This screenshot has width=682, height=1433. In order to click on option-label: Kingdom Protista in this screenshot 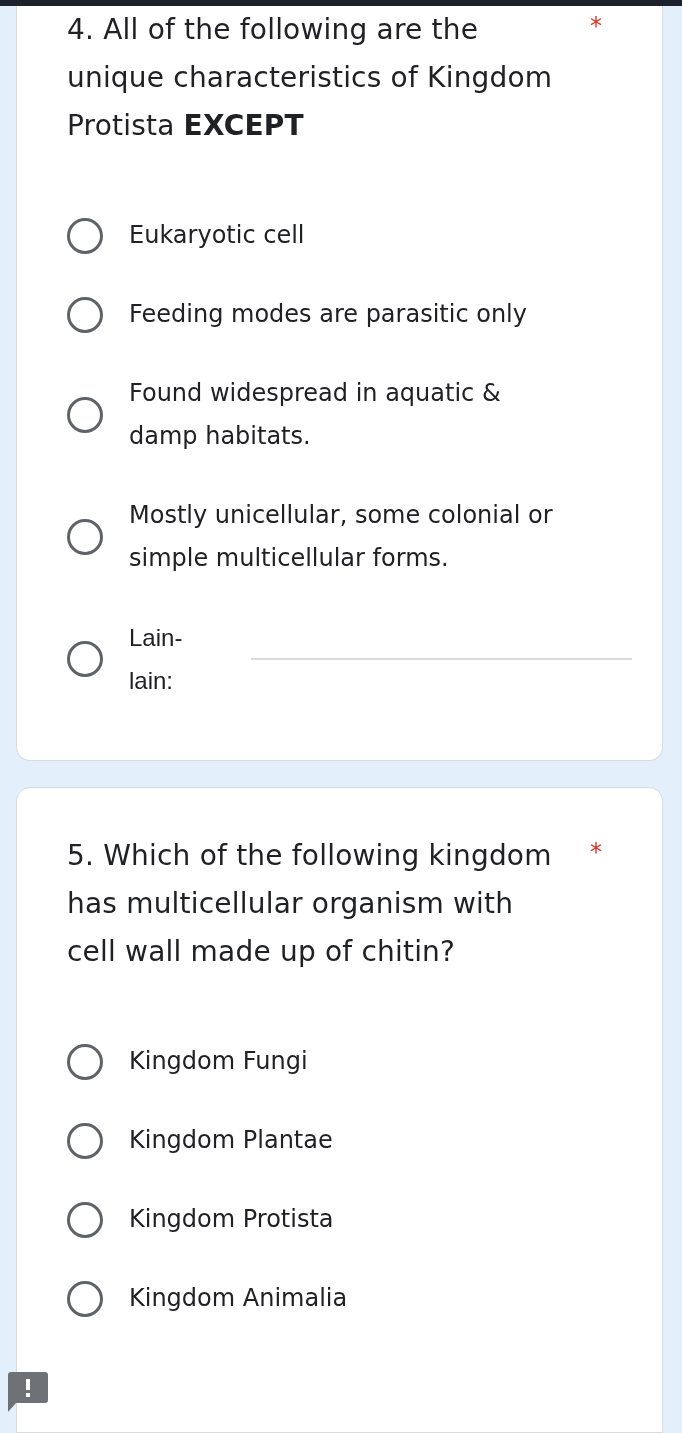, I will do `click(231, 1219)`.